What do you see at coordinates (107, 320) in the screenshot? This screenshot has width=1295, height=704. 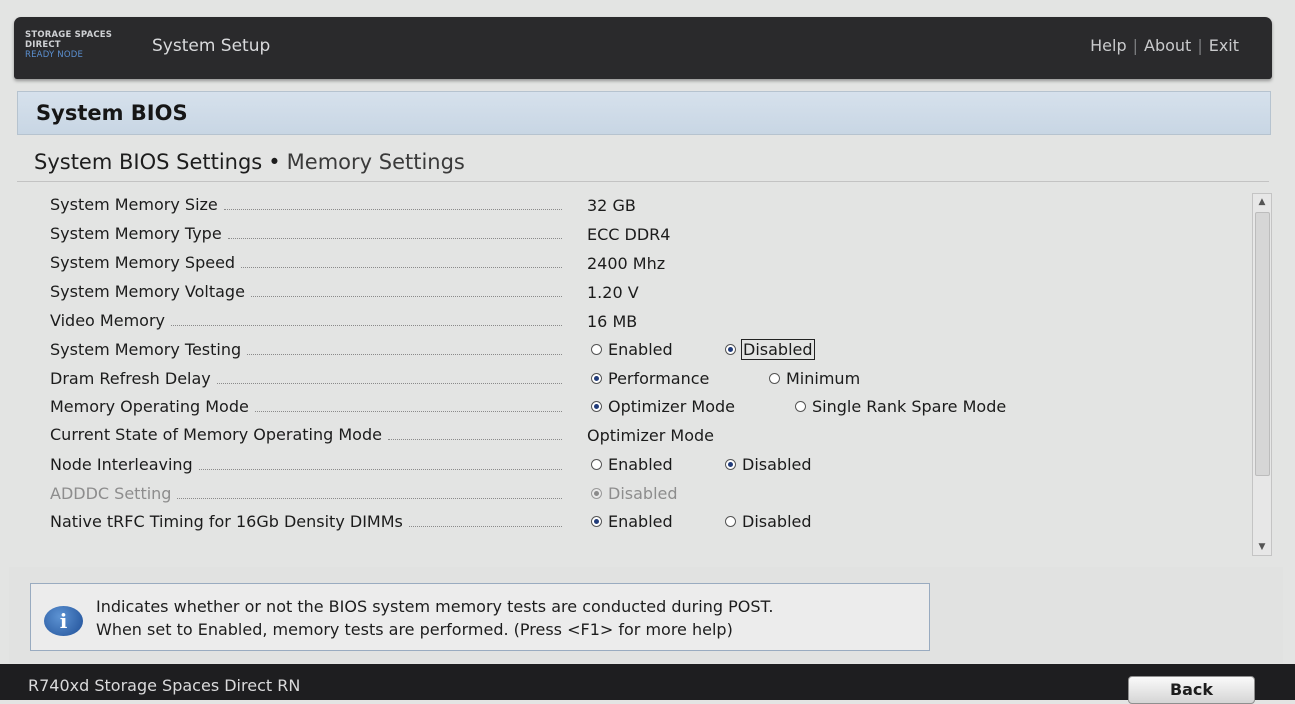 I see `setting-label: Video Memory` at bounding box center [107, 320].